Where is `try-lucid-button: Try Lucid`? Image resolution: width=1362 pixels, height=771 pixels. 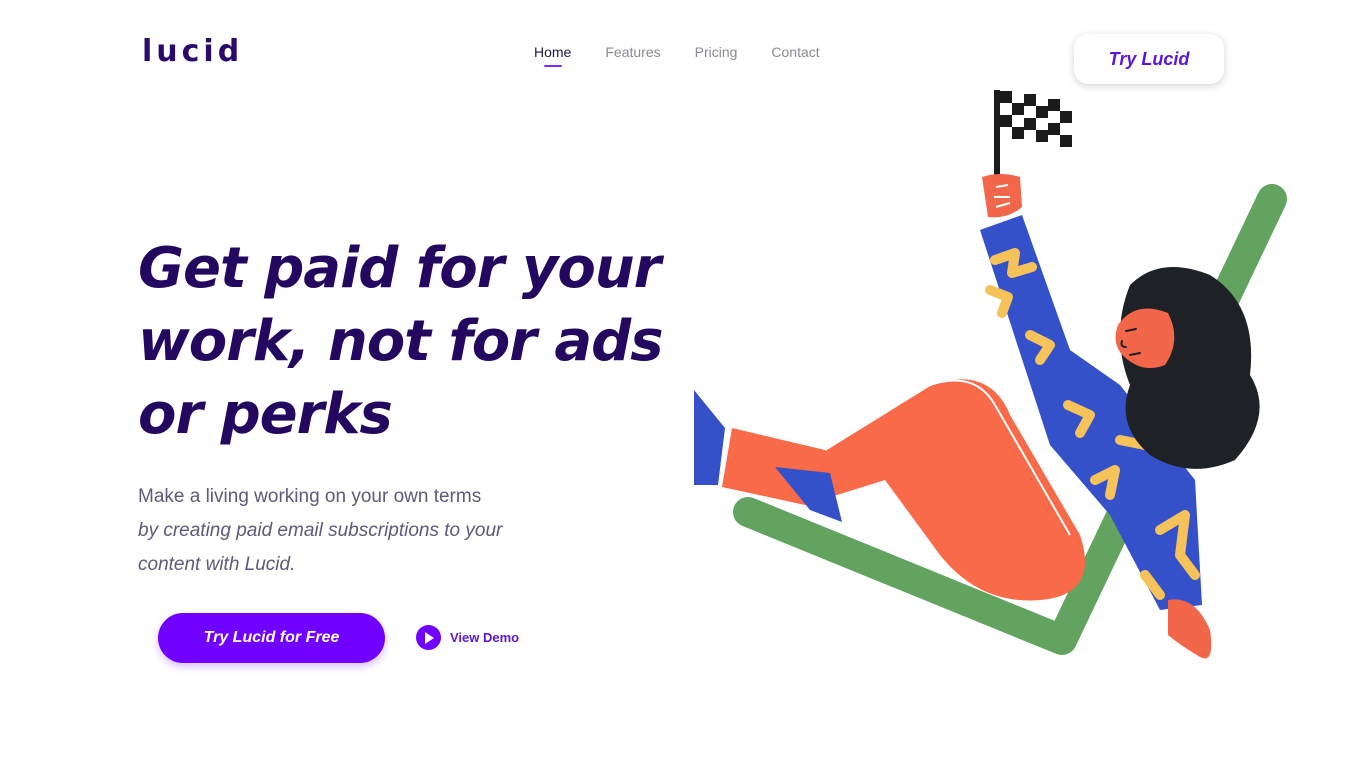 try-lucid-button: Try Lucid is located at coordinates (1149, 59).